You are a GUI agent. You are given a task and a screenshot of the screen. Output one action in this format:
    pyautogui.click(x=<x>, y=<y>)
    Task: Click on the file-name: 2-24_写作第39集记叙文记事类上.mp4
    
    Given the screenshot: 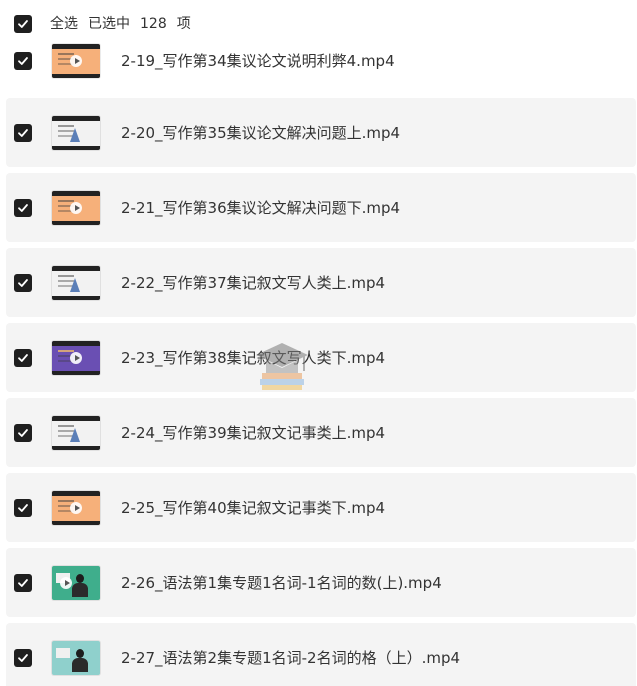 What is the action you would take?
    pyautogui.click(x=253, y=433)
    